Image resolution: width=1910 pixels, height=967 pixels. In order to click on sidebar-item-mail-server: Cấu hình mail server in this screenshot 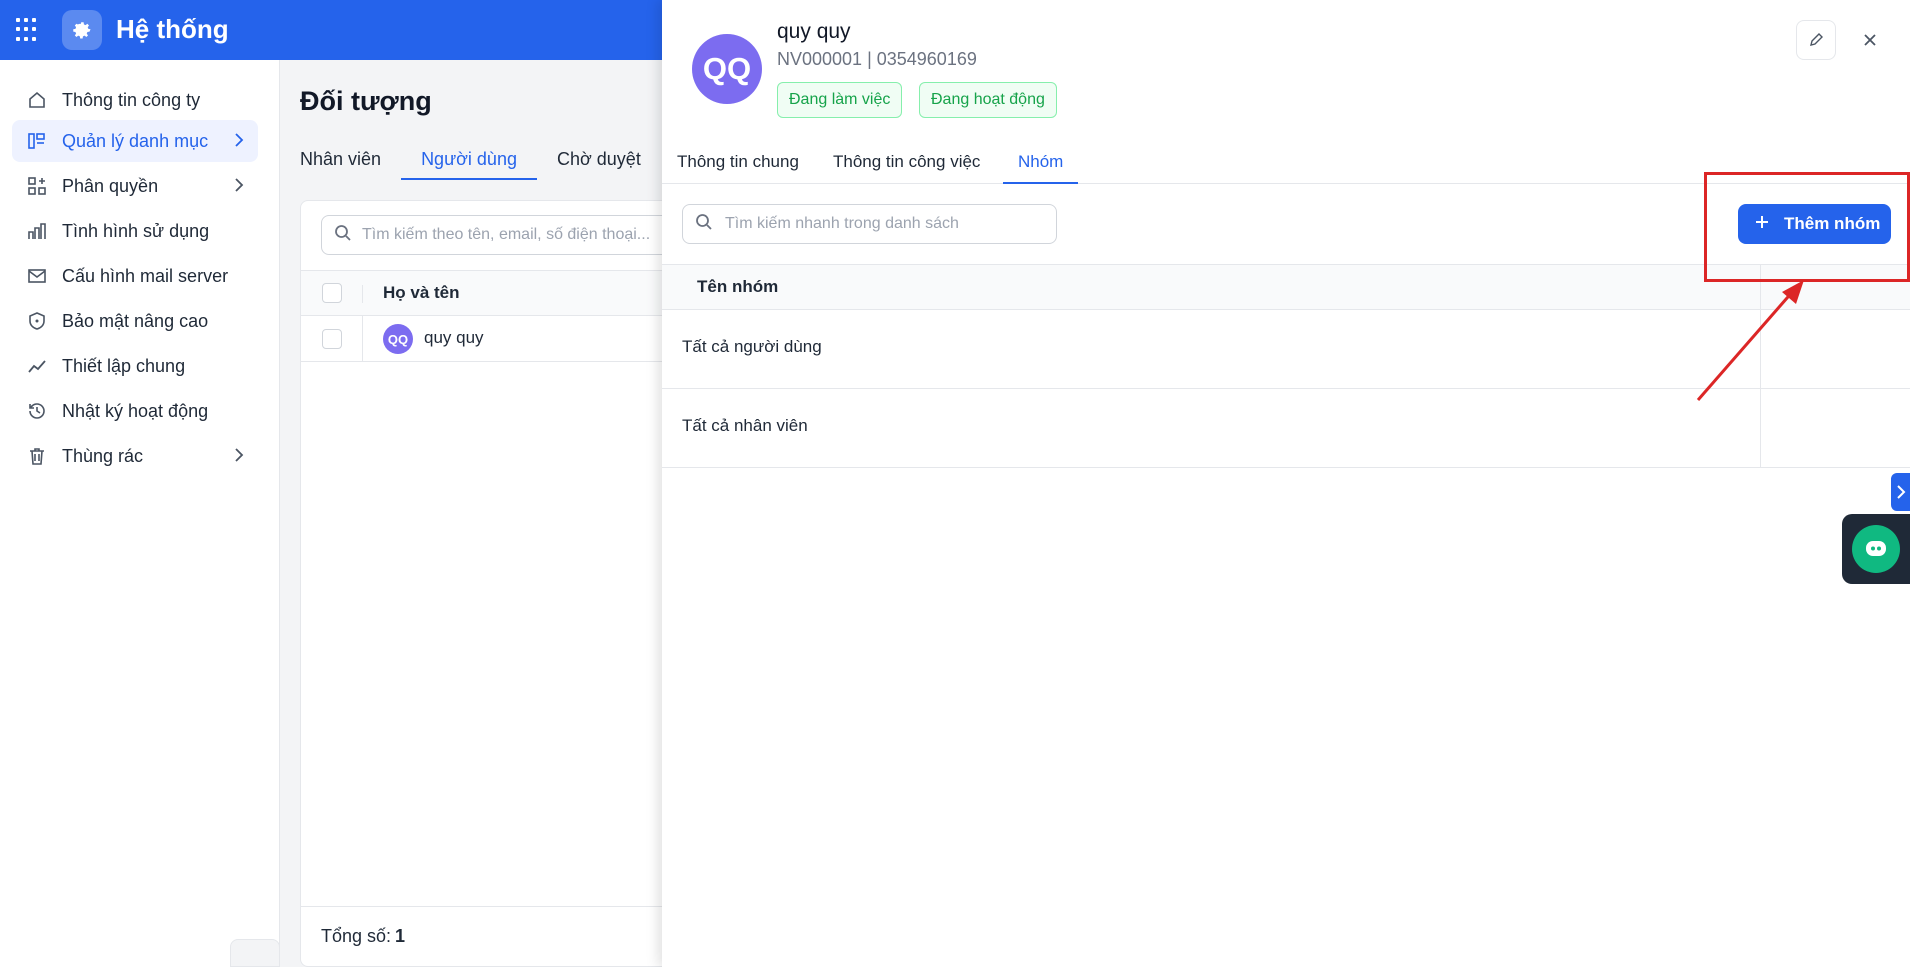, I will do `click(135, 276)`.